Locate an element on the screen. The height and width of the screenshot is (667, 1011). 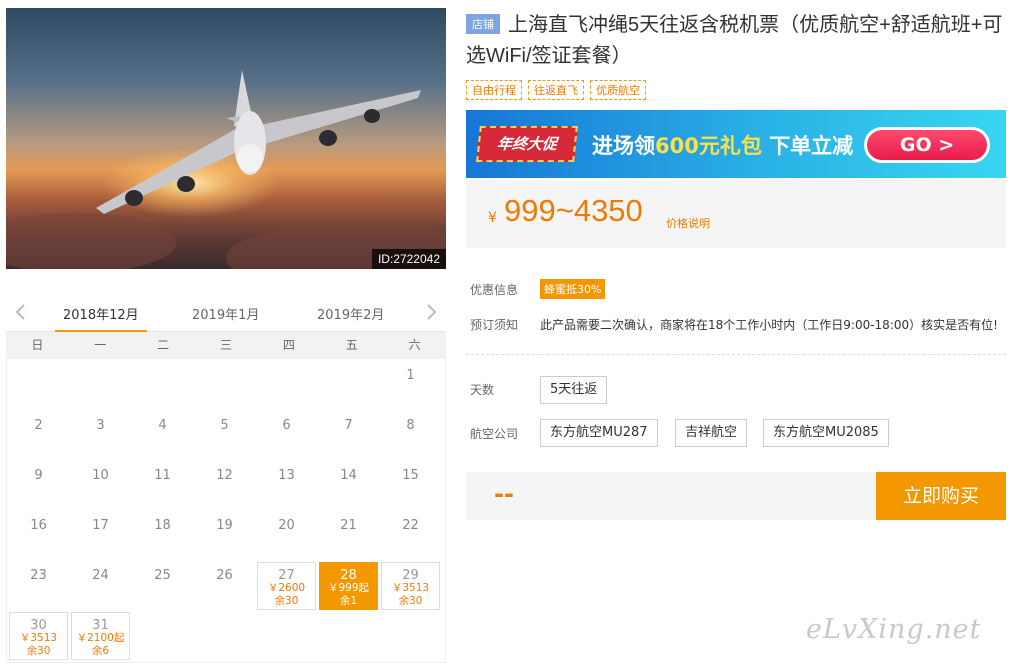
calendar-day: 25 is located at coordinates (162, 575).